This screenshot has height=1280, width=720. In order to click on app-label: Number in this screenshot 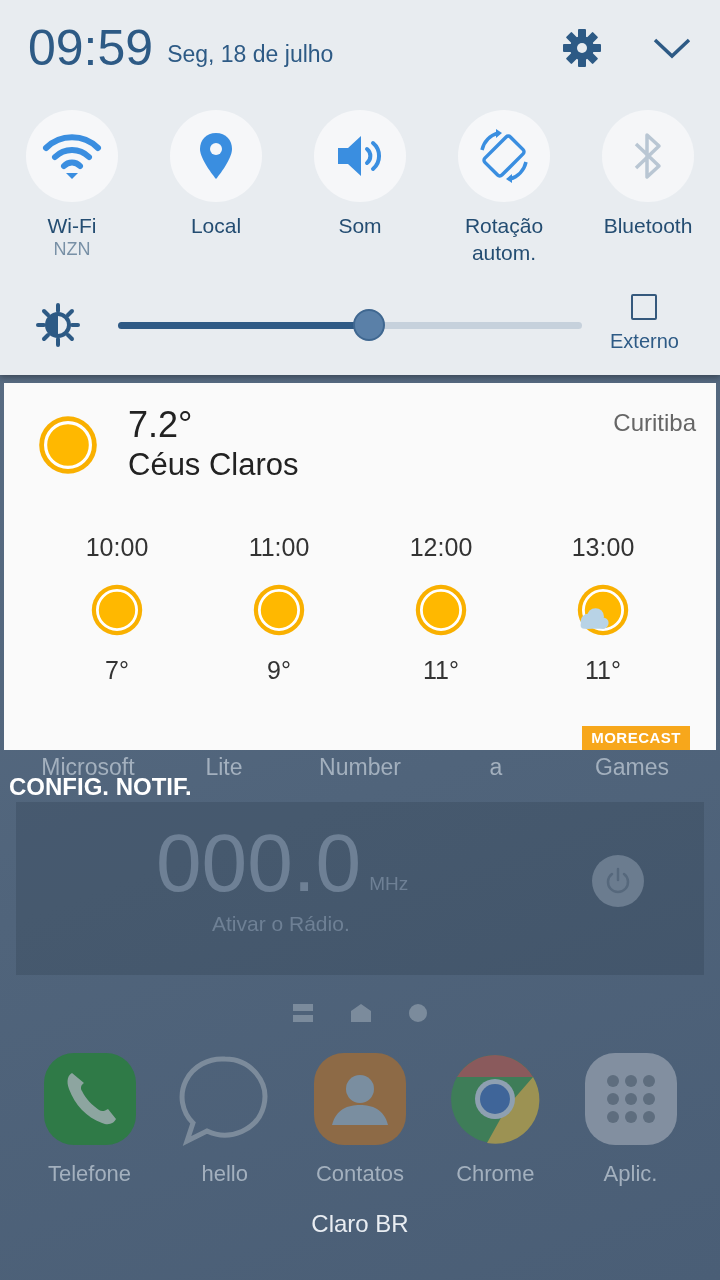, I will do `click(360, 764)`.